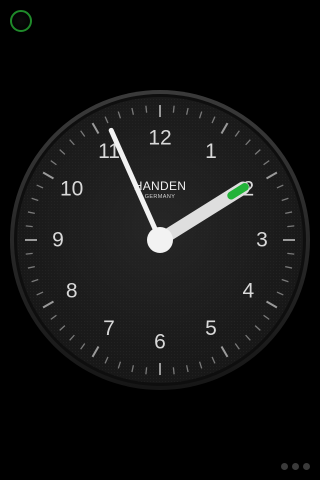 The height and width of the screenshot is (480, 320). What do you see at coordinates (211, 328) in the screenshot?
I see `hour-numeral-5: 5` at bounding box center [211, 328].